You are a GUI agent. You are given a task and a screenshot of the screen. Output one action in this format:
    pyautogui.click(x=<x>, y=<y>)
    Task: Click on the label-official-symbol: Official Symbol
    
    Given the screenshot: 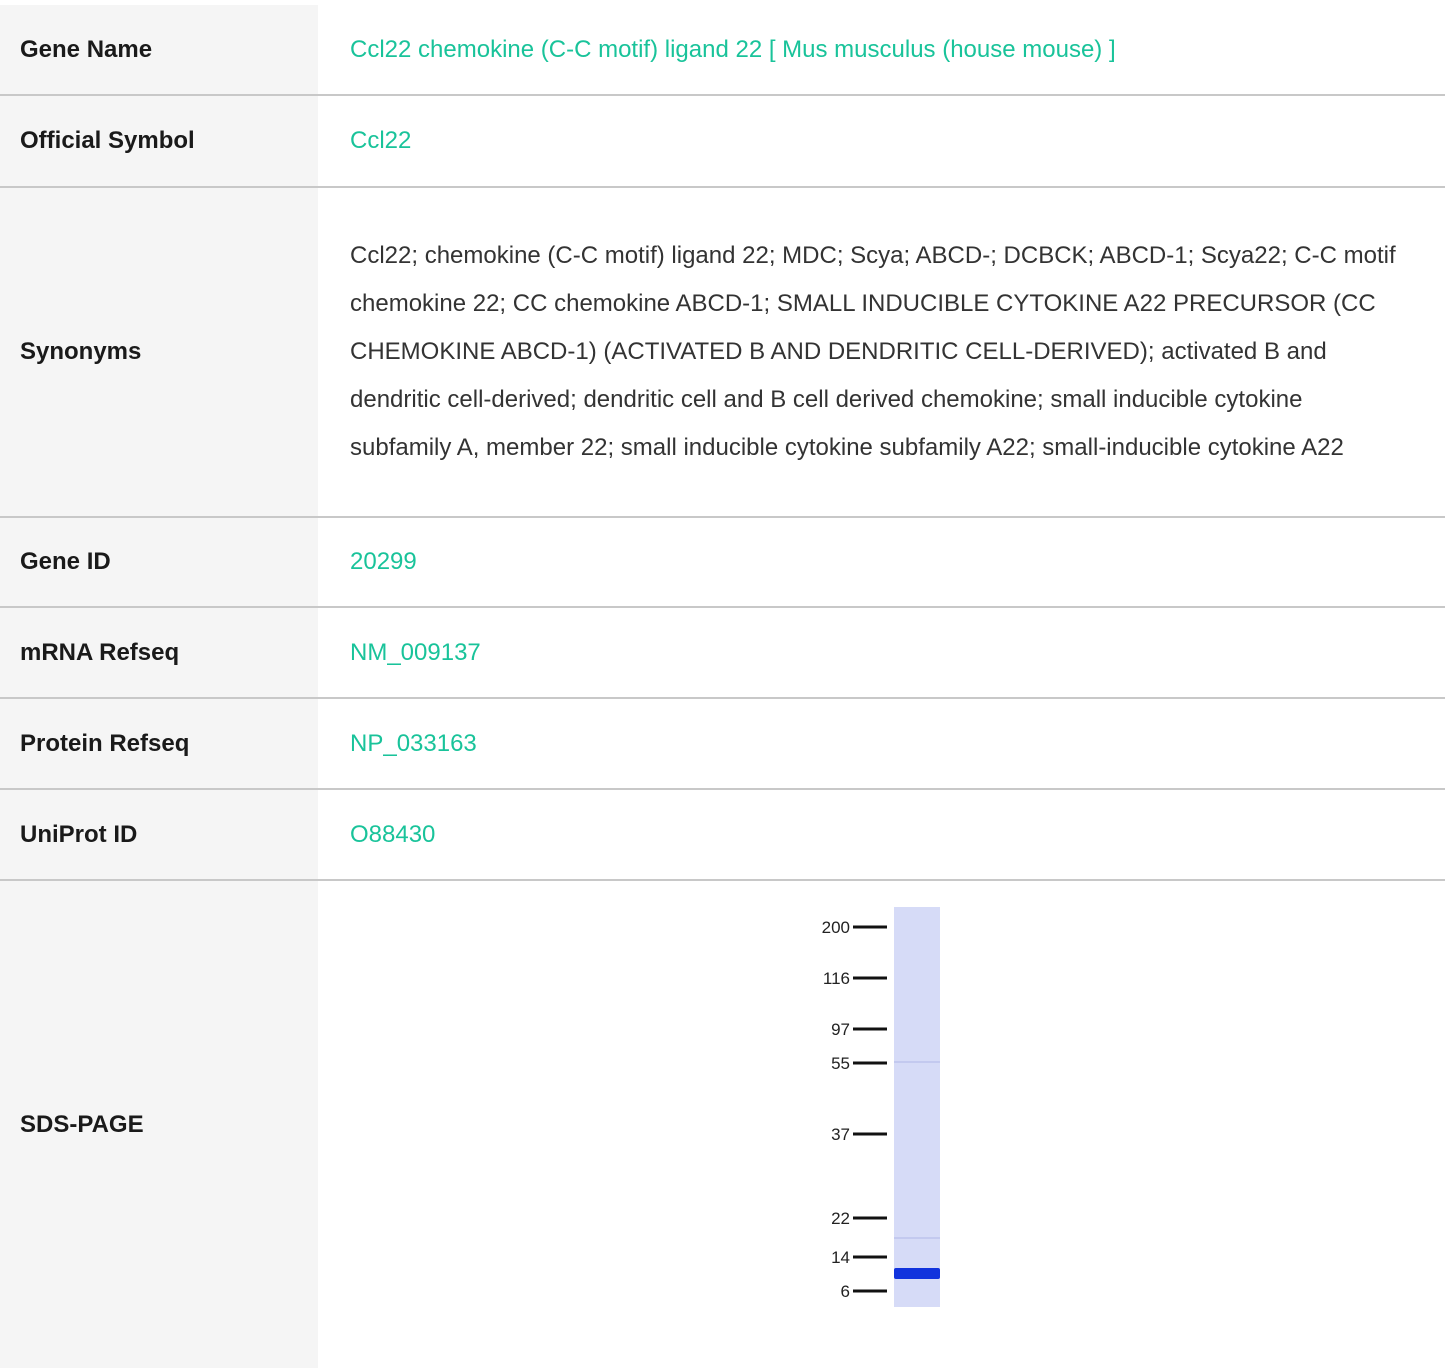 What is the action you would take?
    pyautogui.click(x=159, y=141)
    